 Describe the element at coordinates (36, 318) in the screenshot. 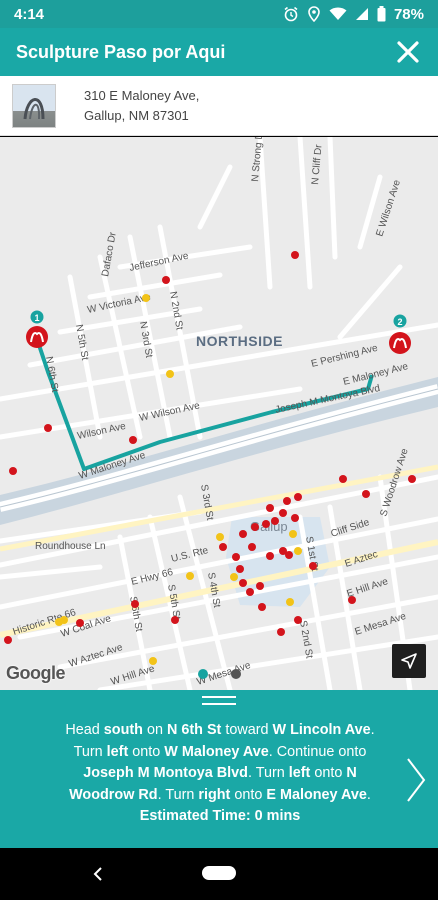

I see `marker-1-number: 1` at that location.